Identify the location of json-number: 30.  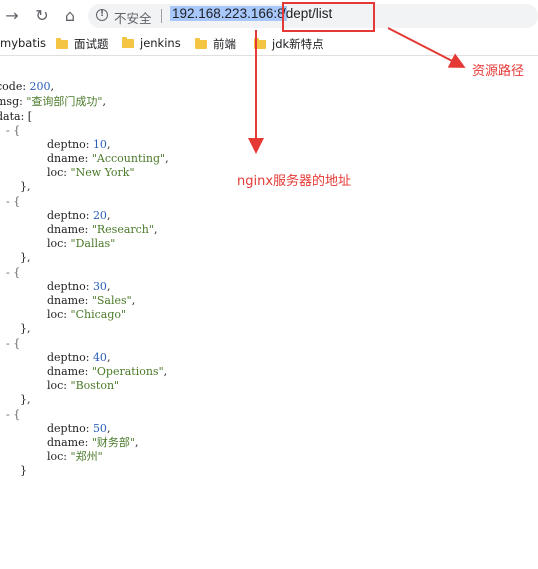
(99, 286).